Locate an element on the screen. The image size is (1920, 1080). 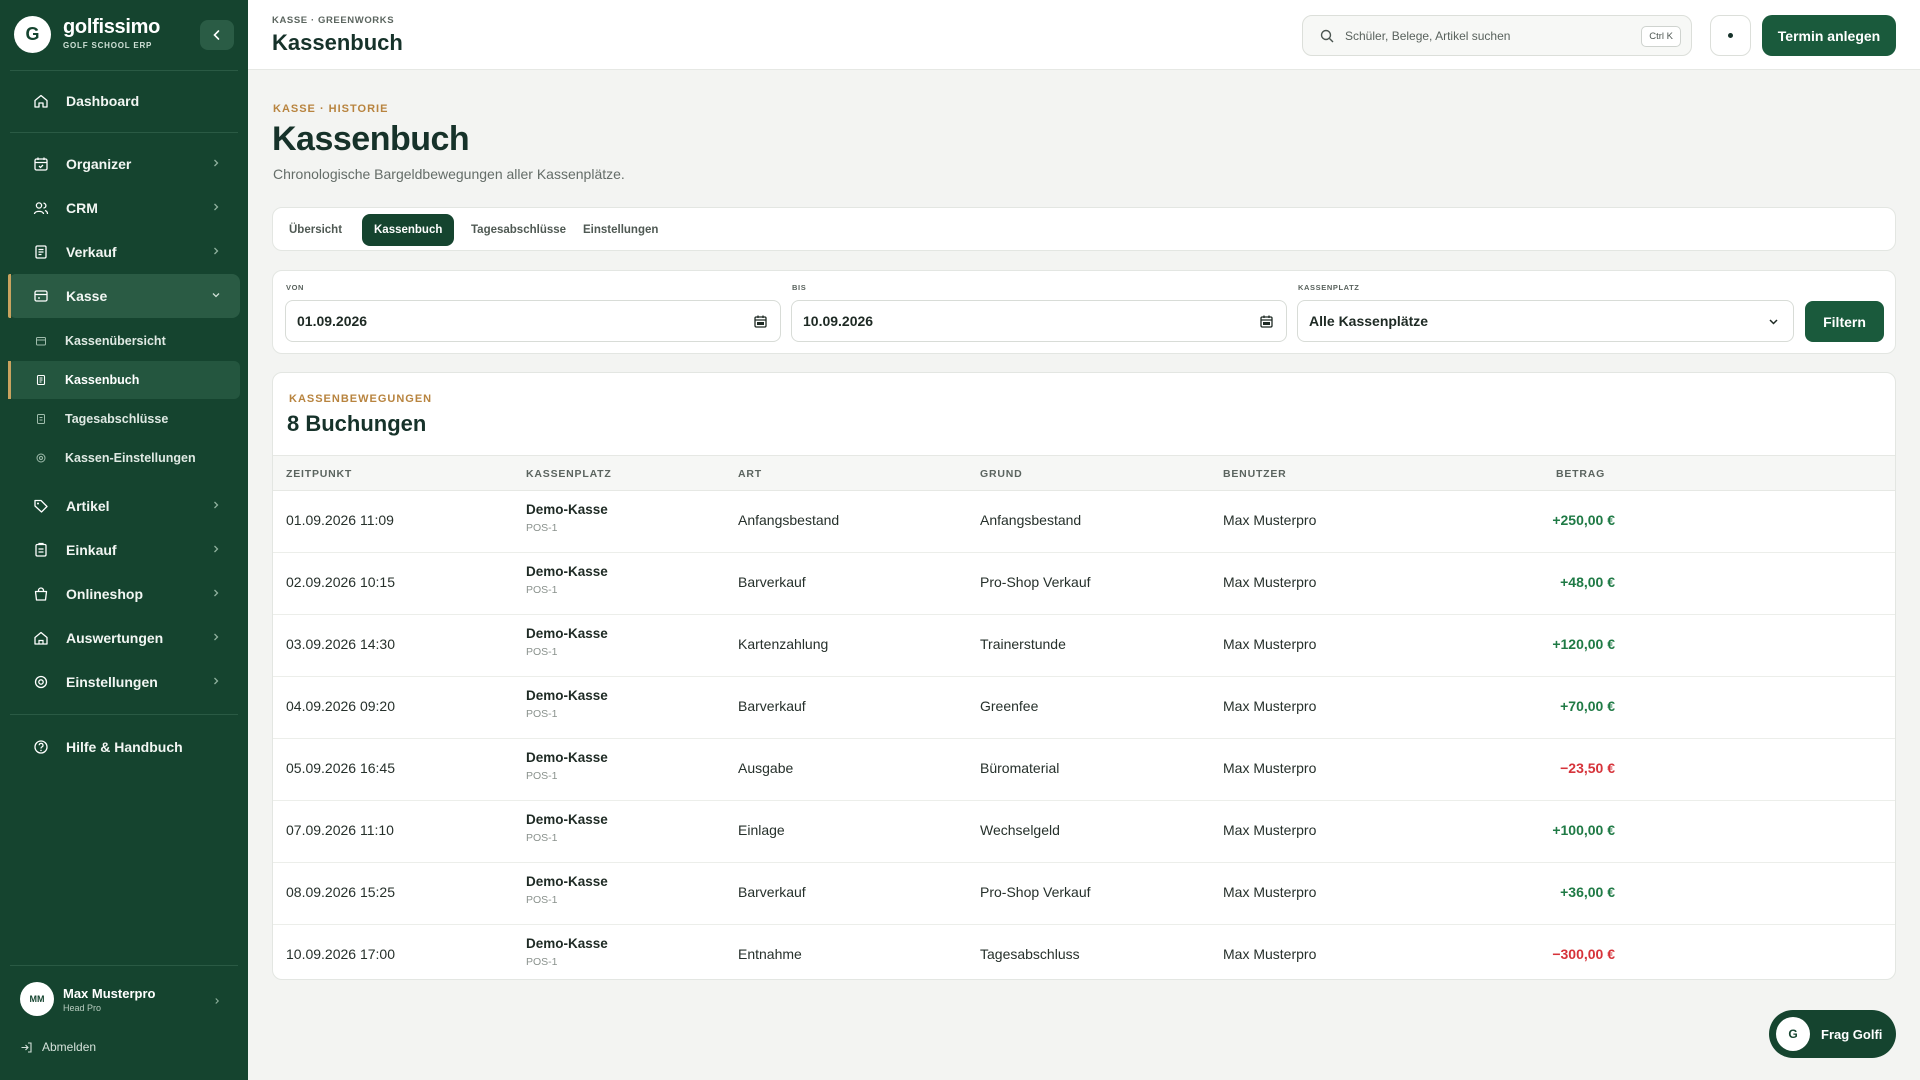
search-input is located at coordinates (1485, 36).